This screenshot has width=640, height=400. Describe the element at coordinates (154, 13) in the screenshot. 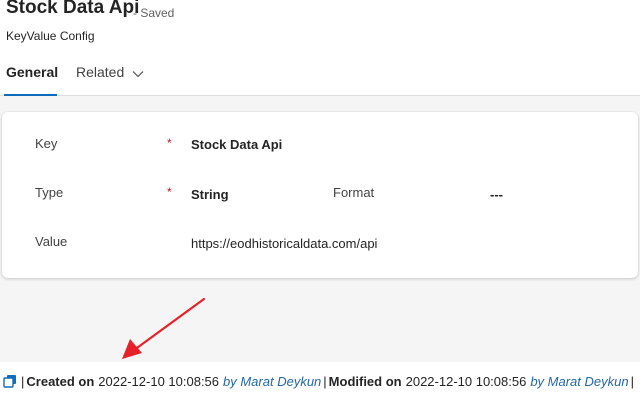

I see `save-status: - Saved` at that location.